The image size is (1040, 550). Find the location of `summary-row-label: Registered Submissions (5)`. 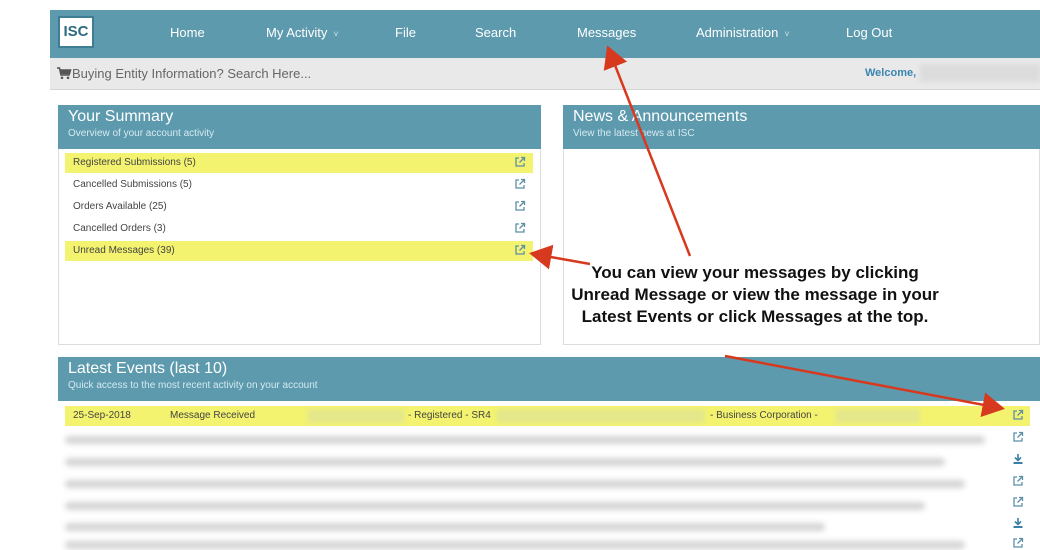

summary-row-label: Registered Submissions (5) is located at coordinates (134, 162).